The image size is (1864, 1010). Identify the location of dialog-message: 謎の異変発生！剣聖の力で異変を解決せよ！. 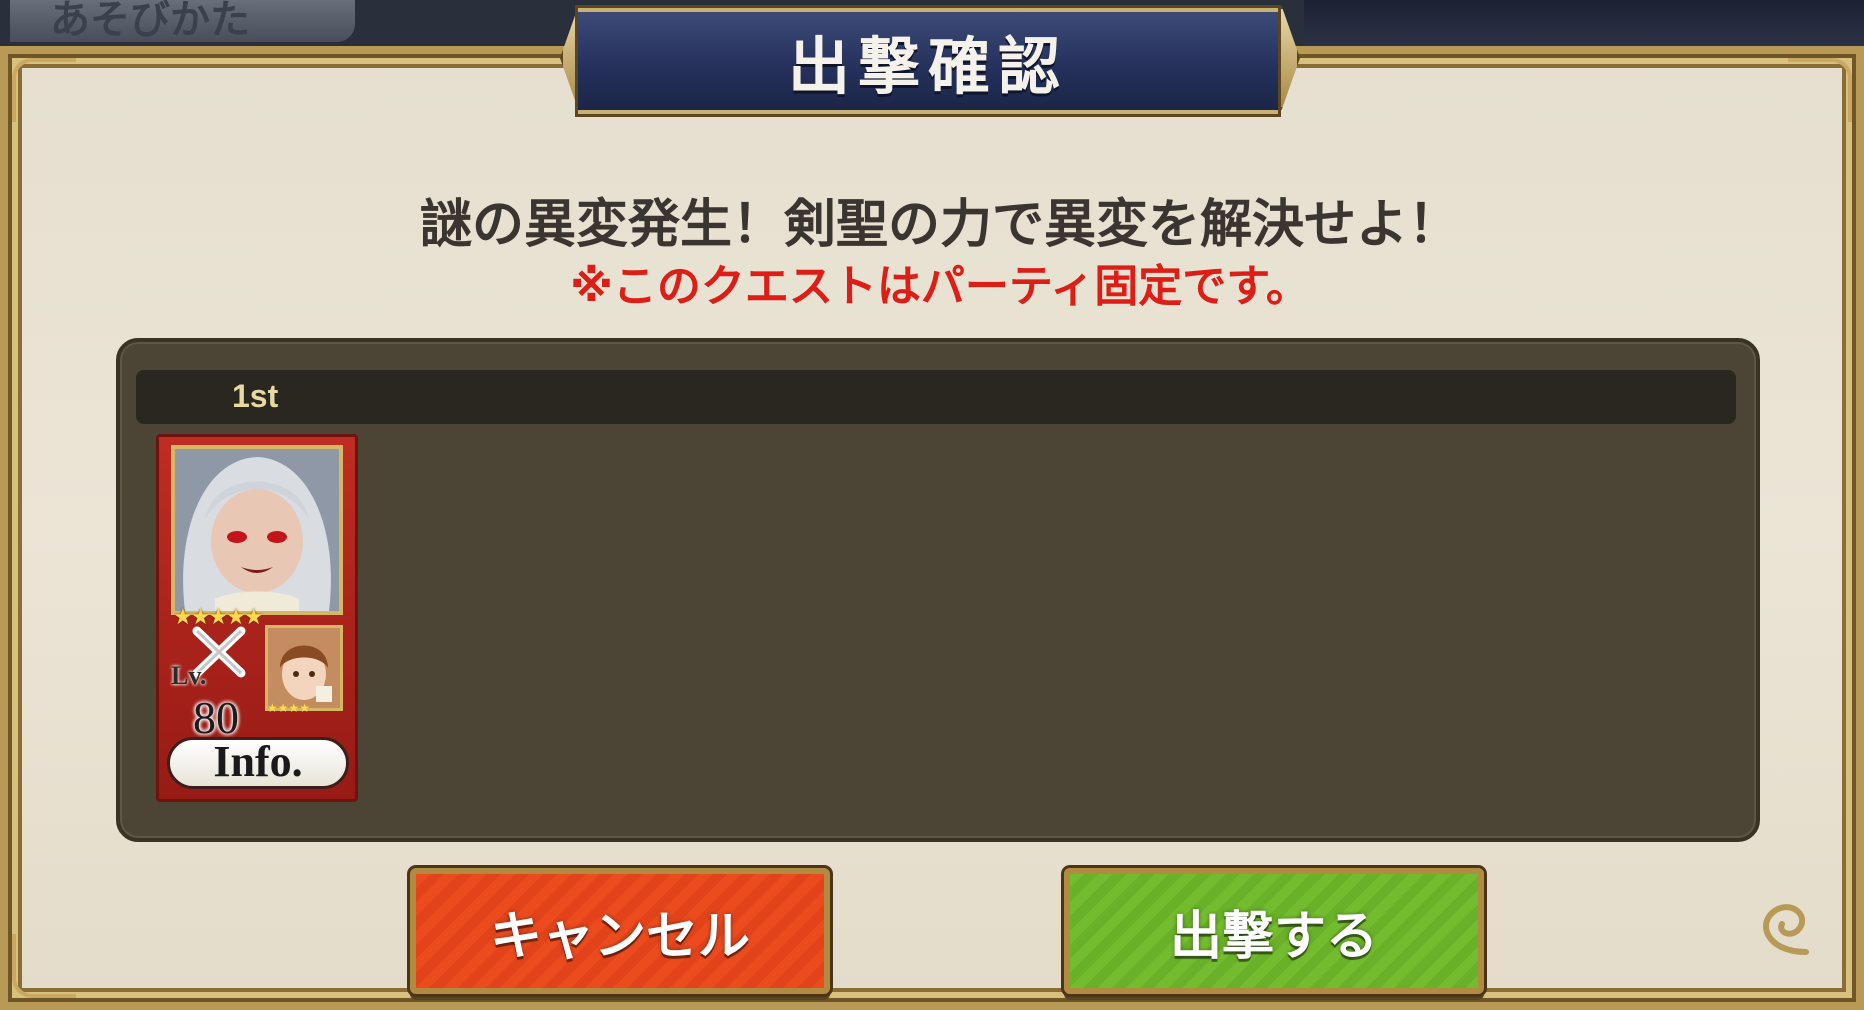
(939, 225).